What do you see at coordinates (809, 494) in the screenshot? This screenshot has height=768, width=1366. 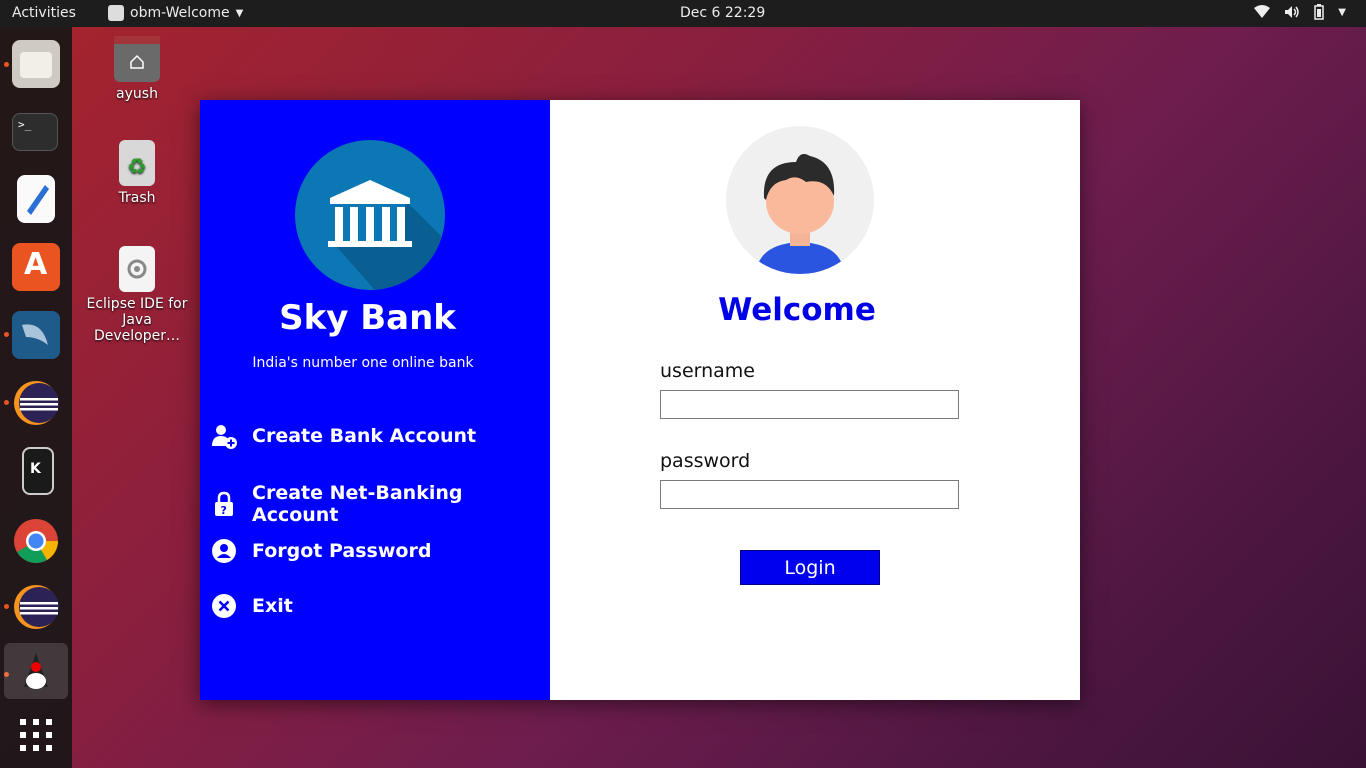 I see `password-input` at bounding box center [809, 494].